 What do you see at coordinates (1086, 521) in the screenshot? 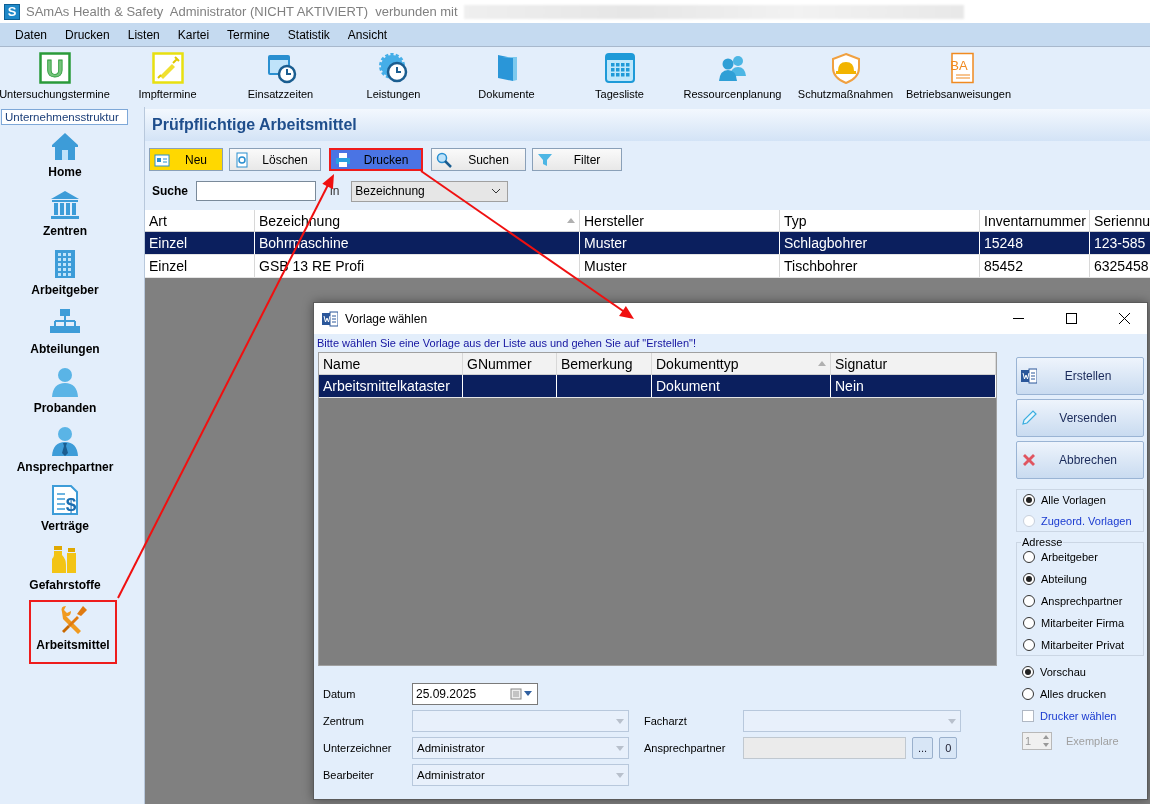
I see `option-label: Zugeord. Vorlagen` at bounding box center [1086, 521].